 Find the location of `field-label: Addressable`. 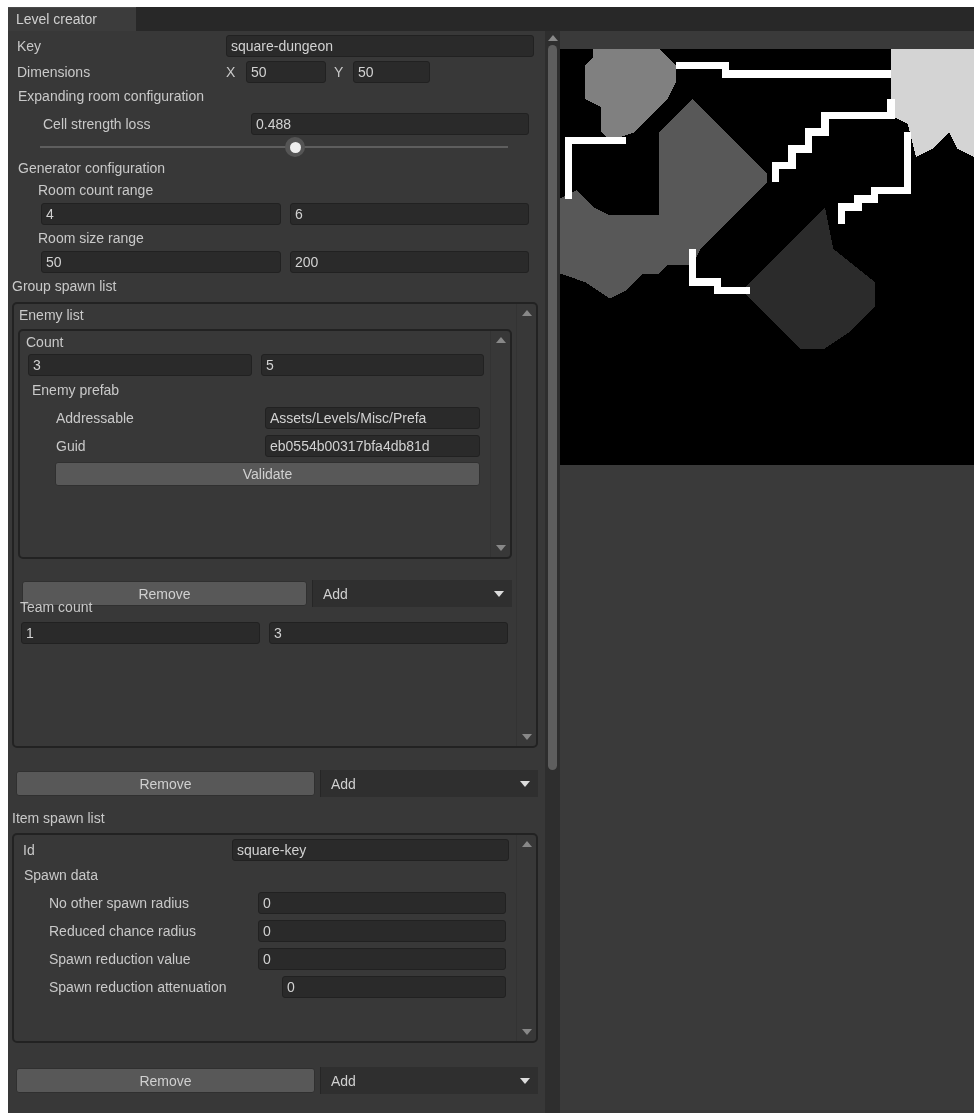

field-label: Addressable is located at coordinates (95, 418).